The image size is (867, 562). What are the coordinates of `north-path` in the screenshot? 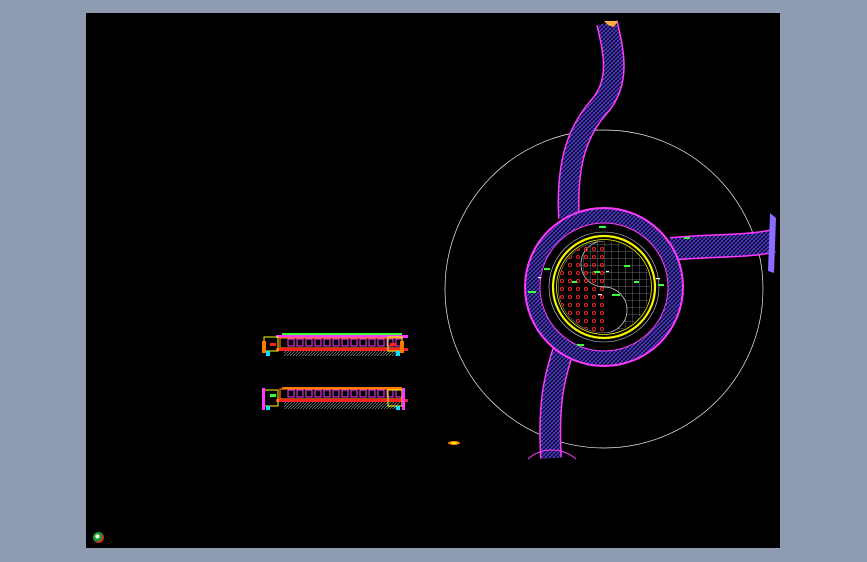 It's located at (591, 119).